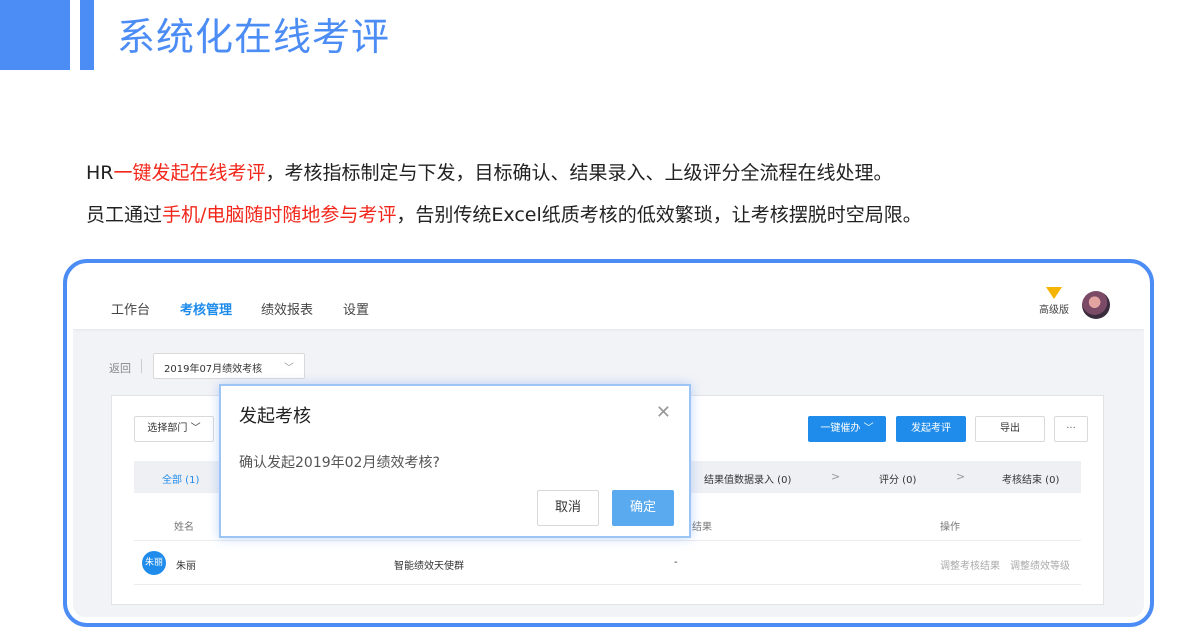 The image size is (1200, 638). What do you see at coordinates (1054, 310) in the screenshot?
I see `vip-label: 高级版` at bounding box center [1054, 310].